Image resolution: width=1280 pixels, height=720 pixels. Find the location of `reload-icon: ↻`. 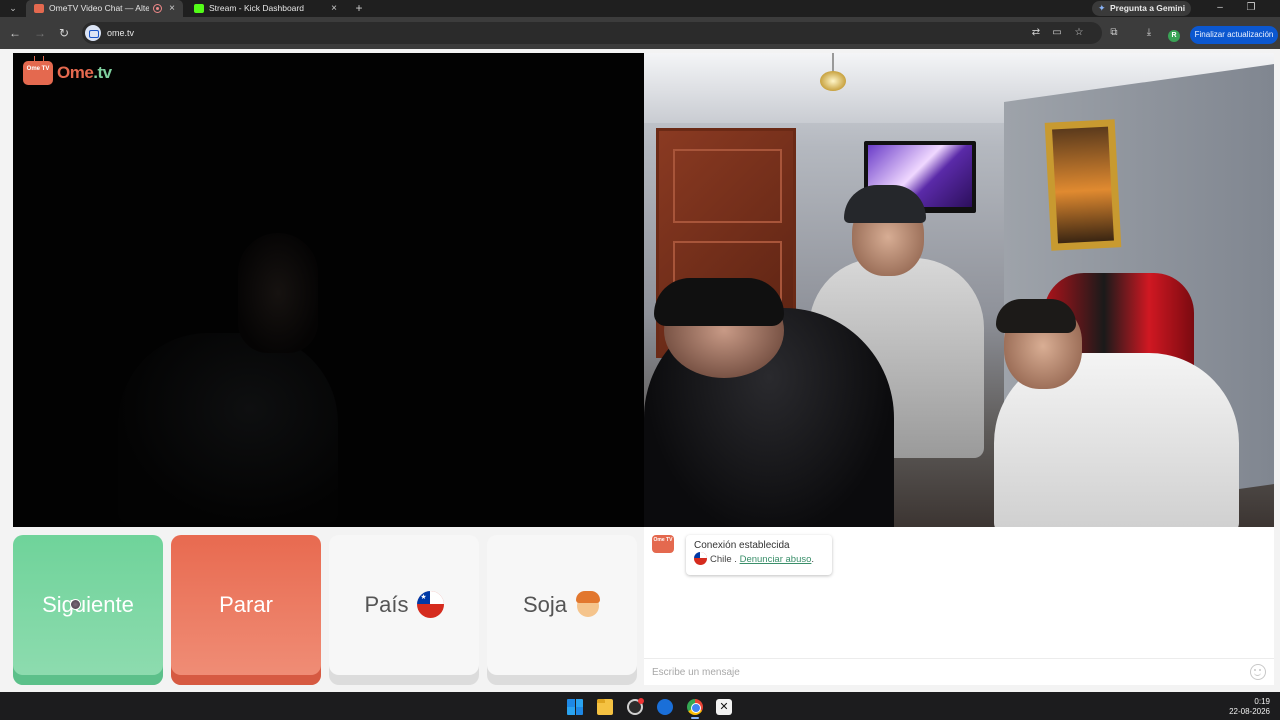

reload-icon: ↻ is located at coordinates (64, 33).